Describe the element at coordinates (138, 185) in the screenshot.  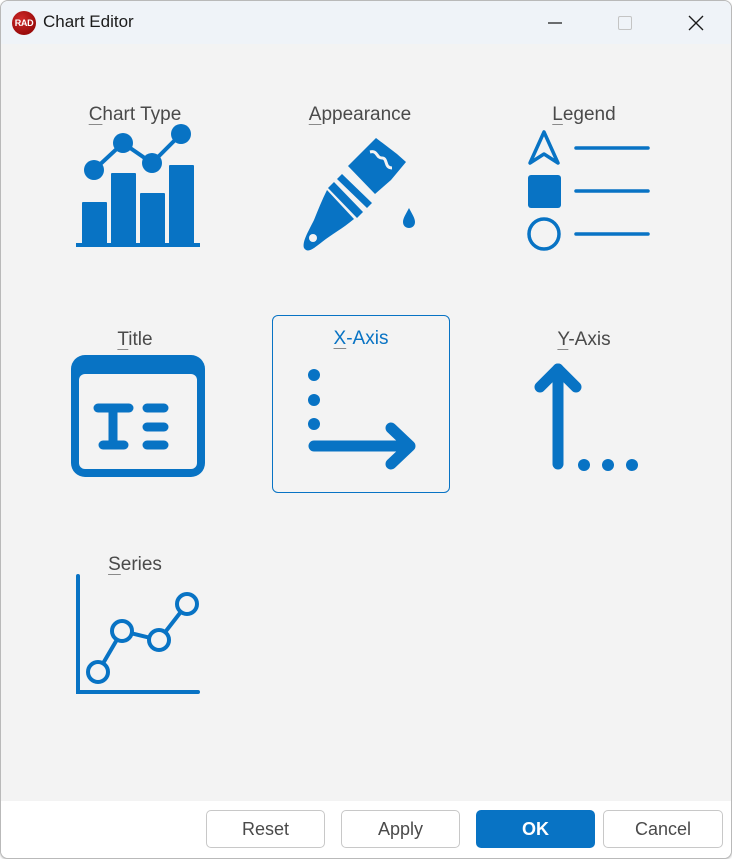
I see `bar-line-chart-icon` at that location.